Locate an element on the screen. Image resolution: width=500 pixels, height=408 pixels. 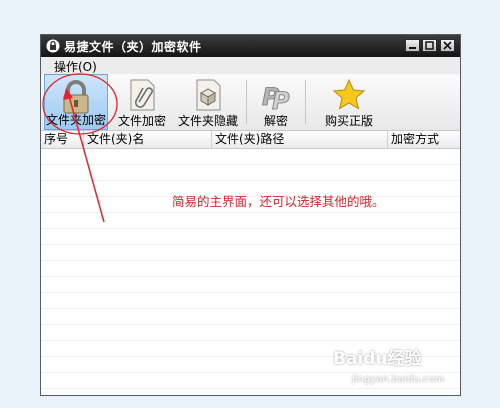
paperclip-document-icon is located at coordinates (142, 95).